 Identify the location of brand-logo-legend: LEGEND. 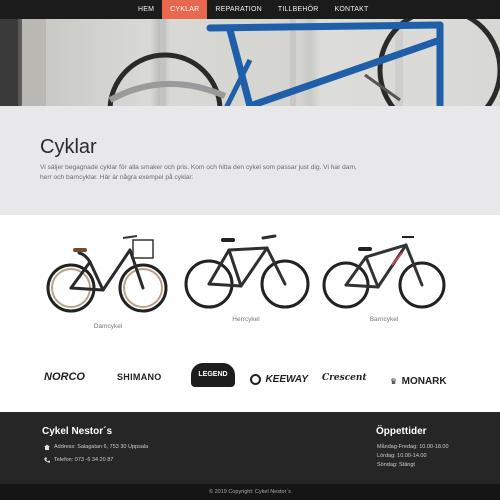
(213, 375).